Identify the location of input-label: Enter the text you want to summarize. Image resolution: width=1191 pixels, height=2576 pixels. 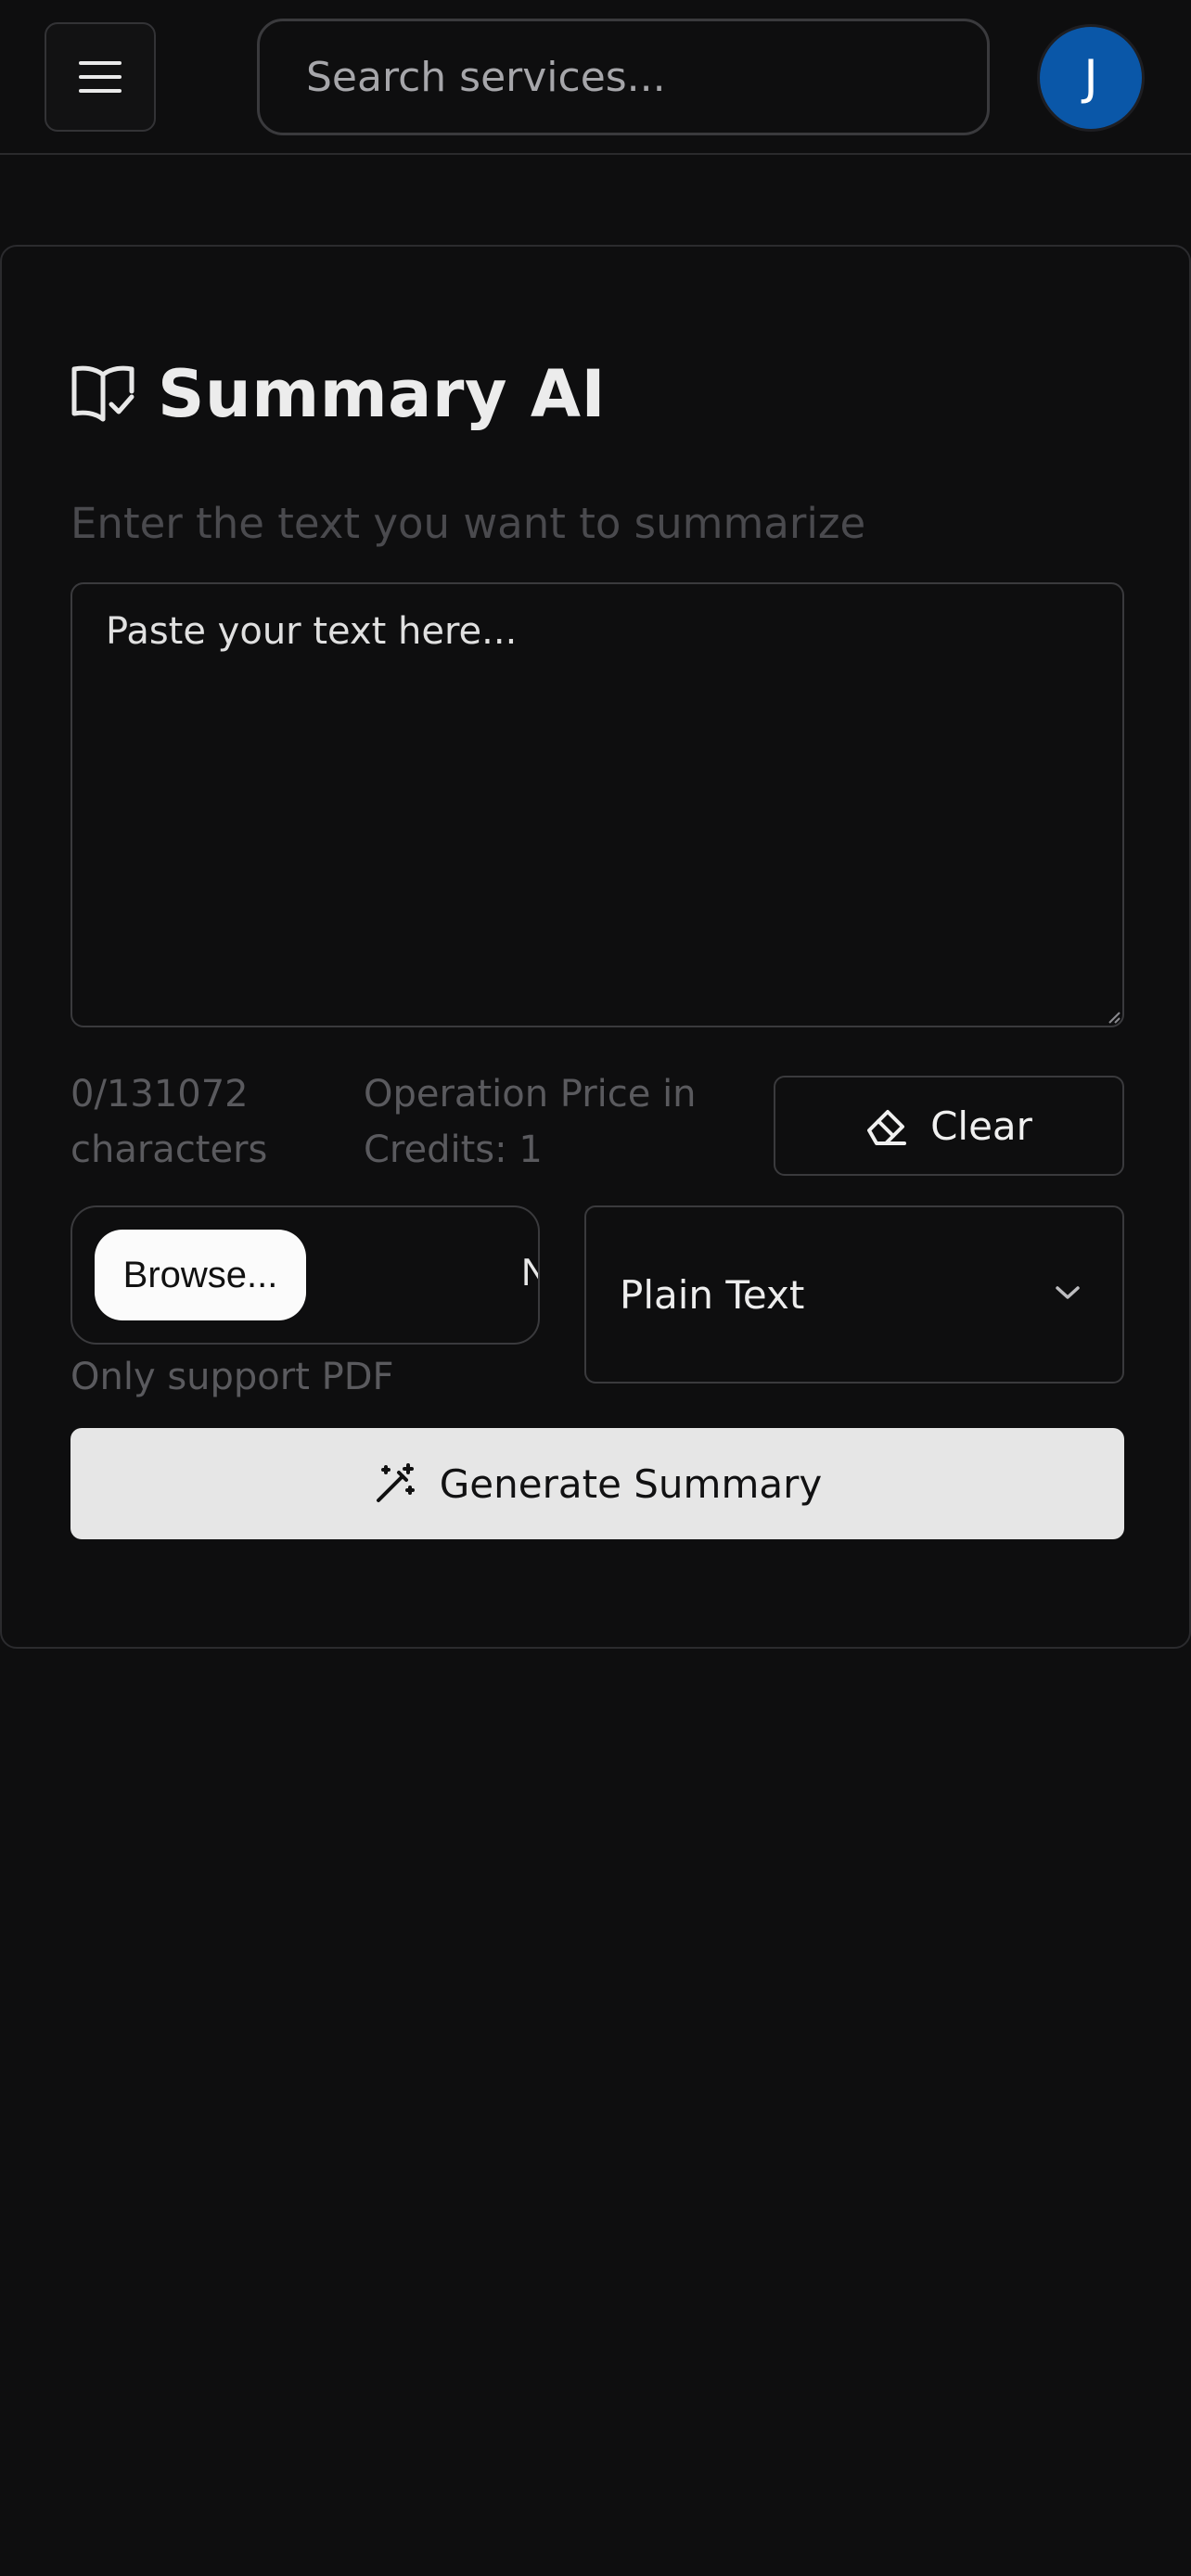
(468, 523).